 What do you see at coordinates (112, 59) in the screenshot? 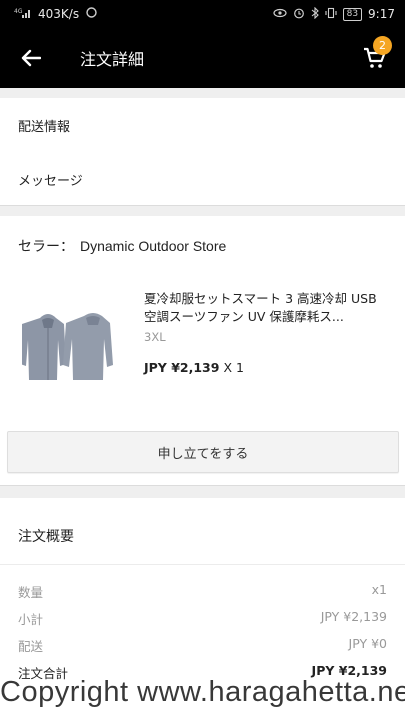
I see `page-title: 注文詳細` at bounding box center [112, 59].